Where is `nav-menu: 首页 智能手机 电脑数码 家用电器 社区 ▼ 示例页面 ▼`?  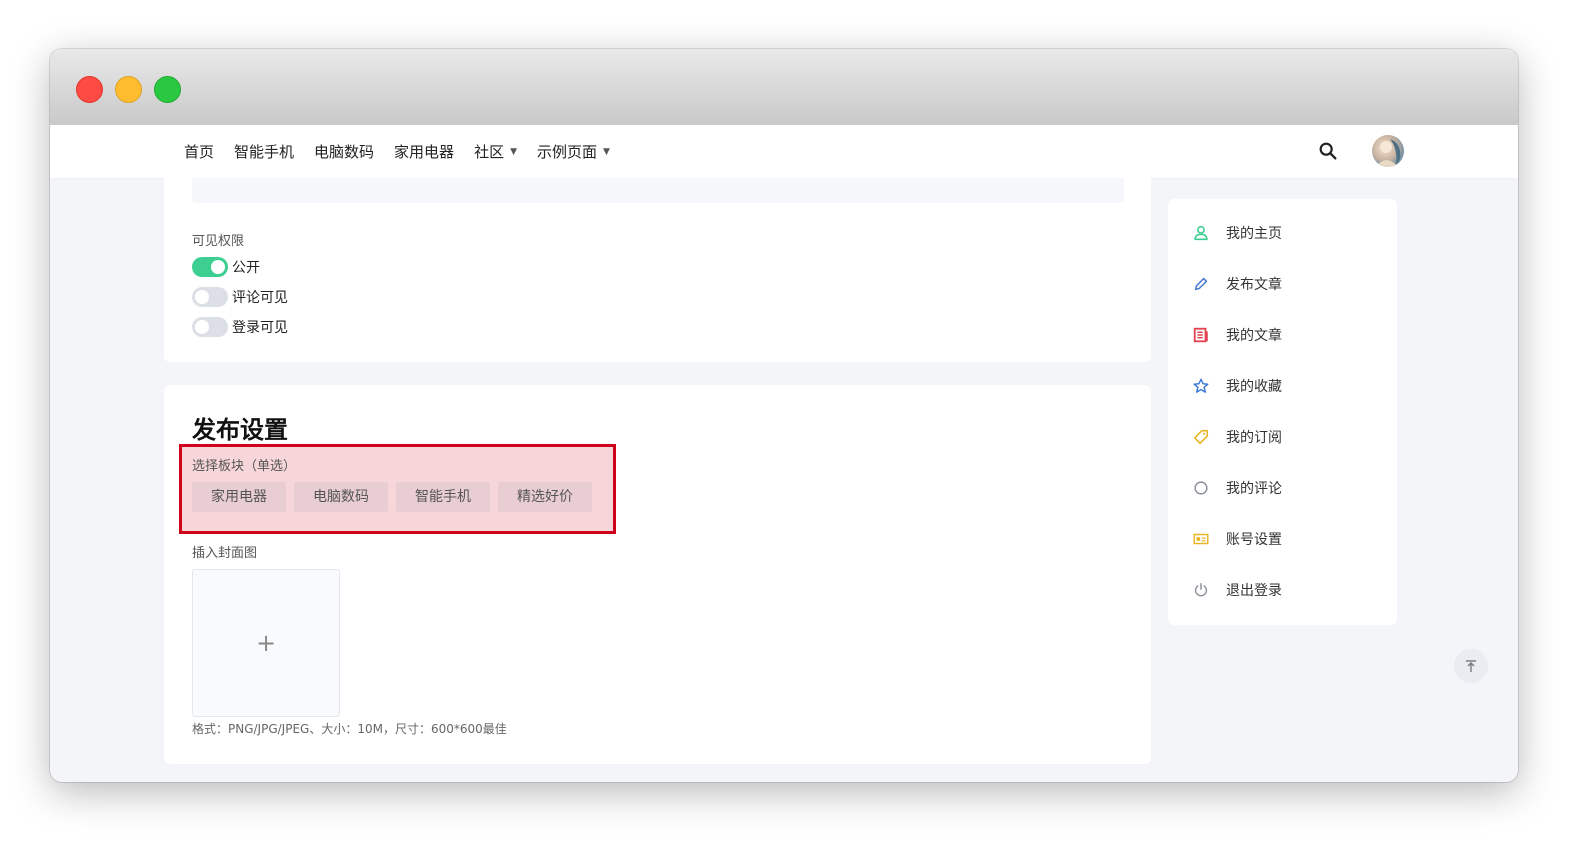
nav-menu: 首页 智能手机 电脑数码 家用电器 社区 ▼ 示例页面 ▼ is located at coordinates (397, 151).